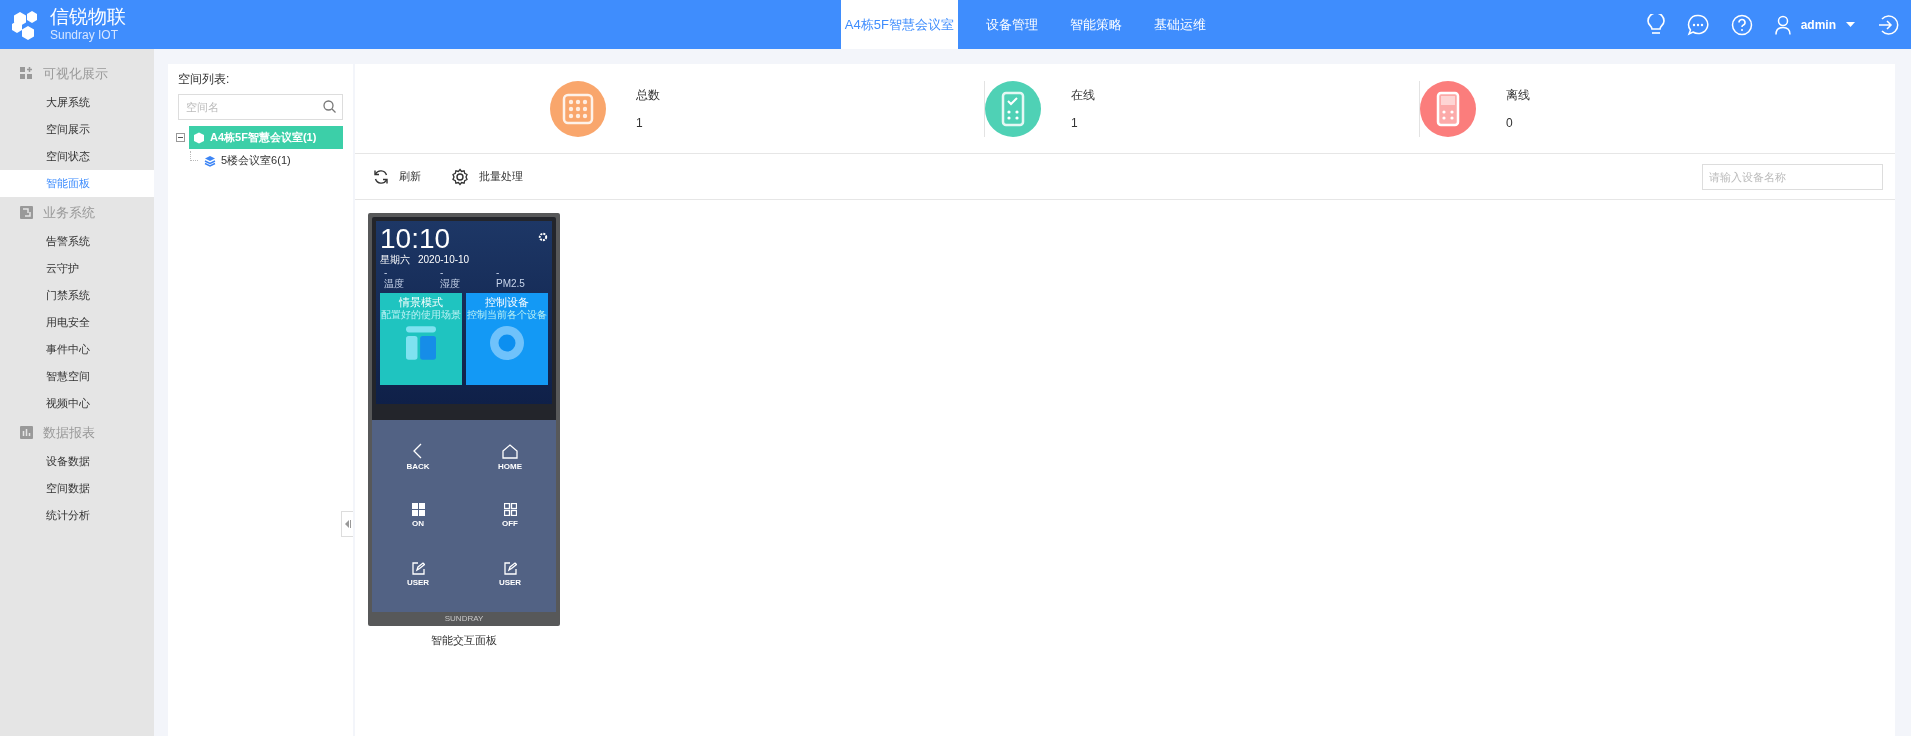 The width and height of the screenshot is (1911, 736). What do you see at coordinates (180, 137) in the screenshot?
I see `collapse-toggle-icon` at bounding box center [180, 137].